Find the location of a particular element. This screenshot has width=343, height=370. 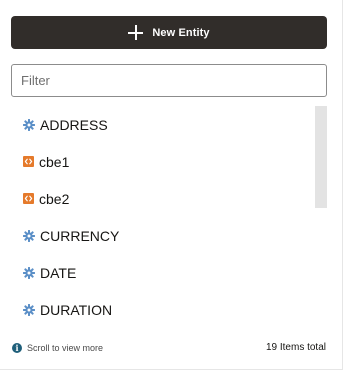

list-item-label: cbe2 is located at coordinates (54, 198).